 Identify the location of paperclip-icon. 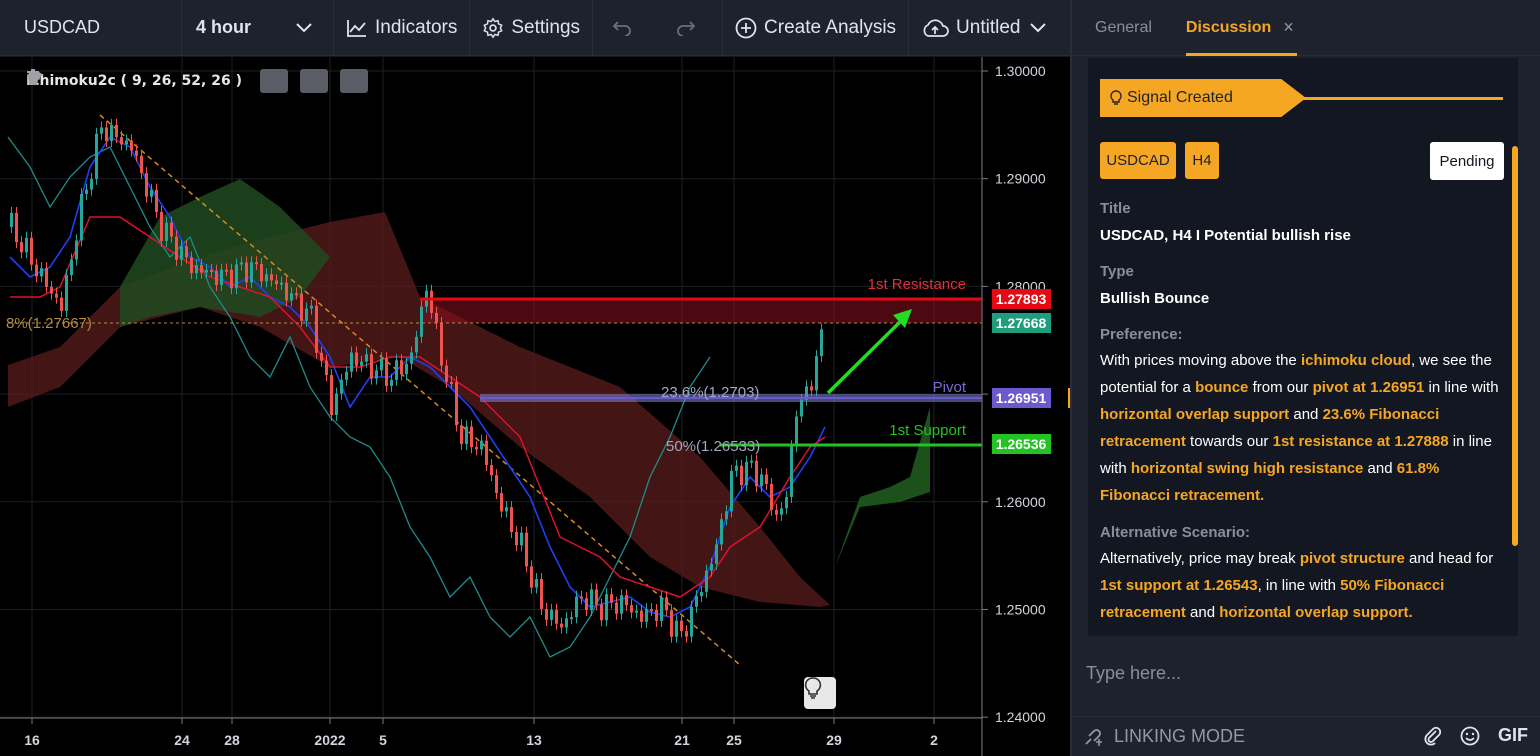
(1433, 736).